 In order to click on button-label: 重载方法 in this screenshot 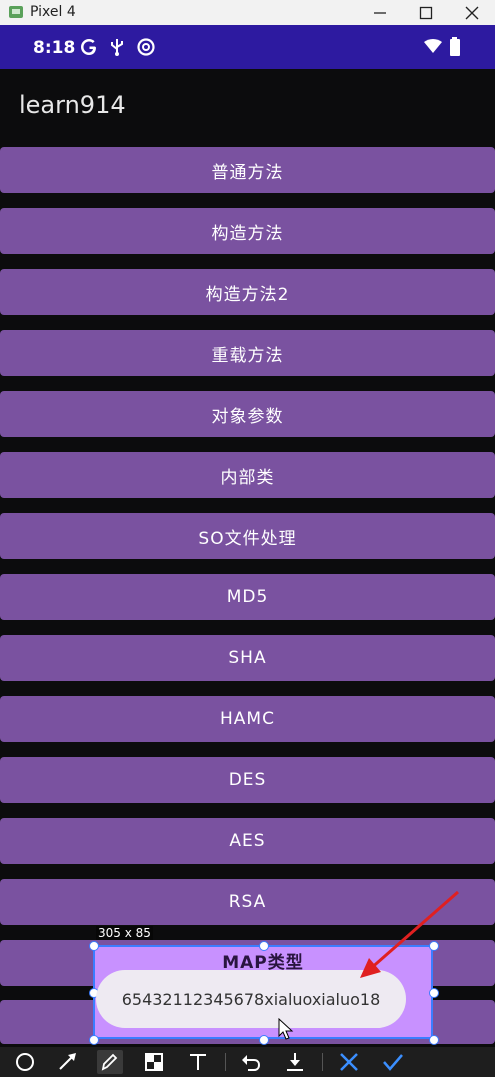, I will do `click(247, 355)`.